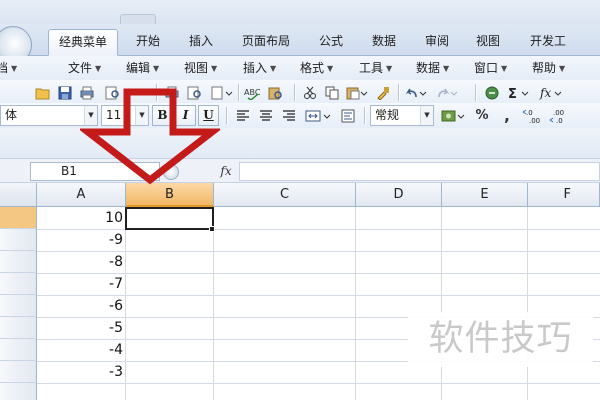 This screenshot has height=400, width=600. Describe the element at coordinates (95, 171) in the screenshot. I see `name-box: B1` at that location.